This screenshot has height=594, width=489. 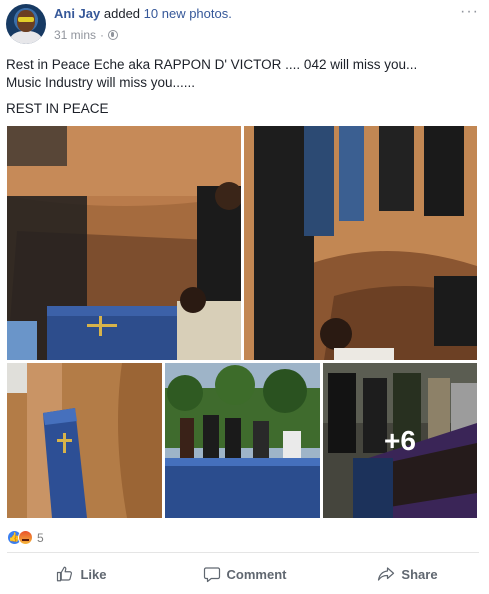 I want to click on post-action-text: added, so click(x=122, y=13).